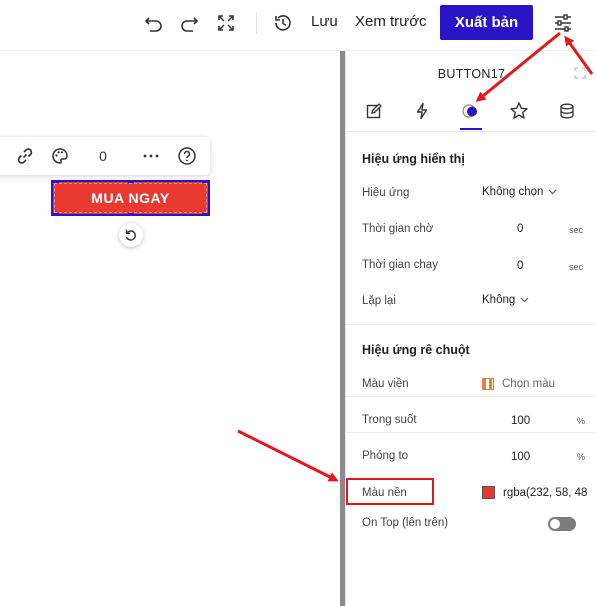  I want to click on more-icon, so click(151, 156).